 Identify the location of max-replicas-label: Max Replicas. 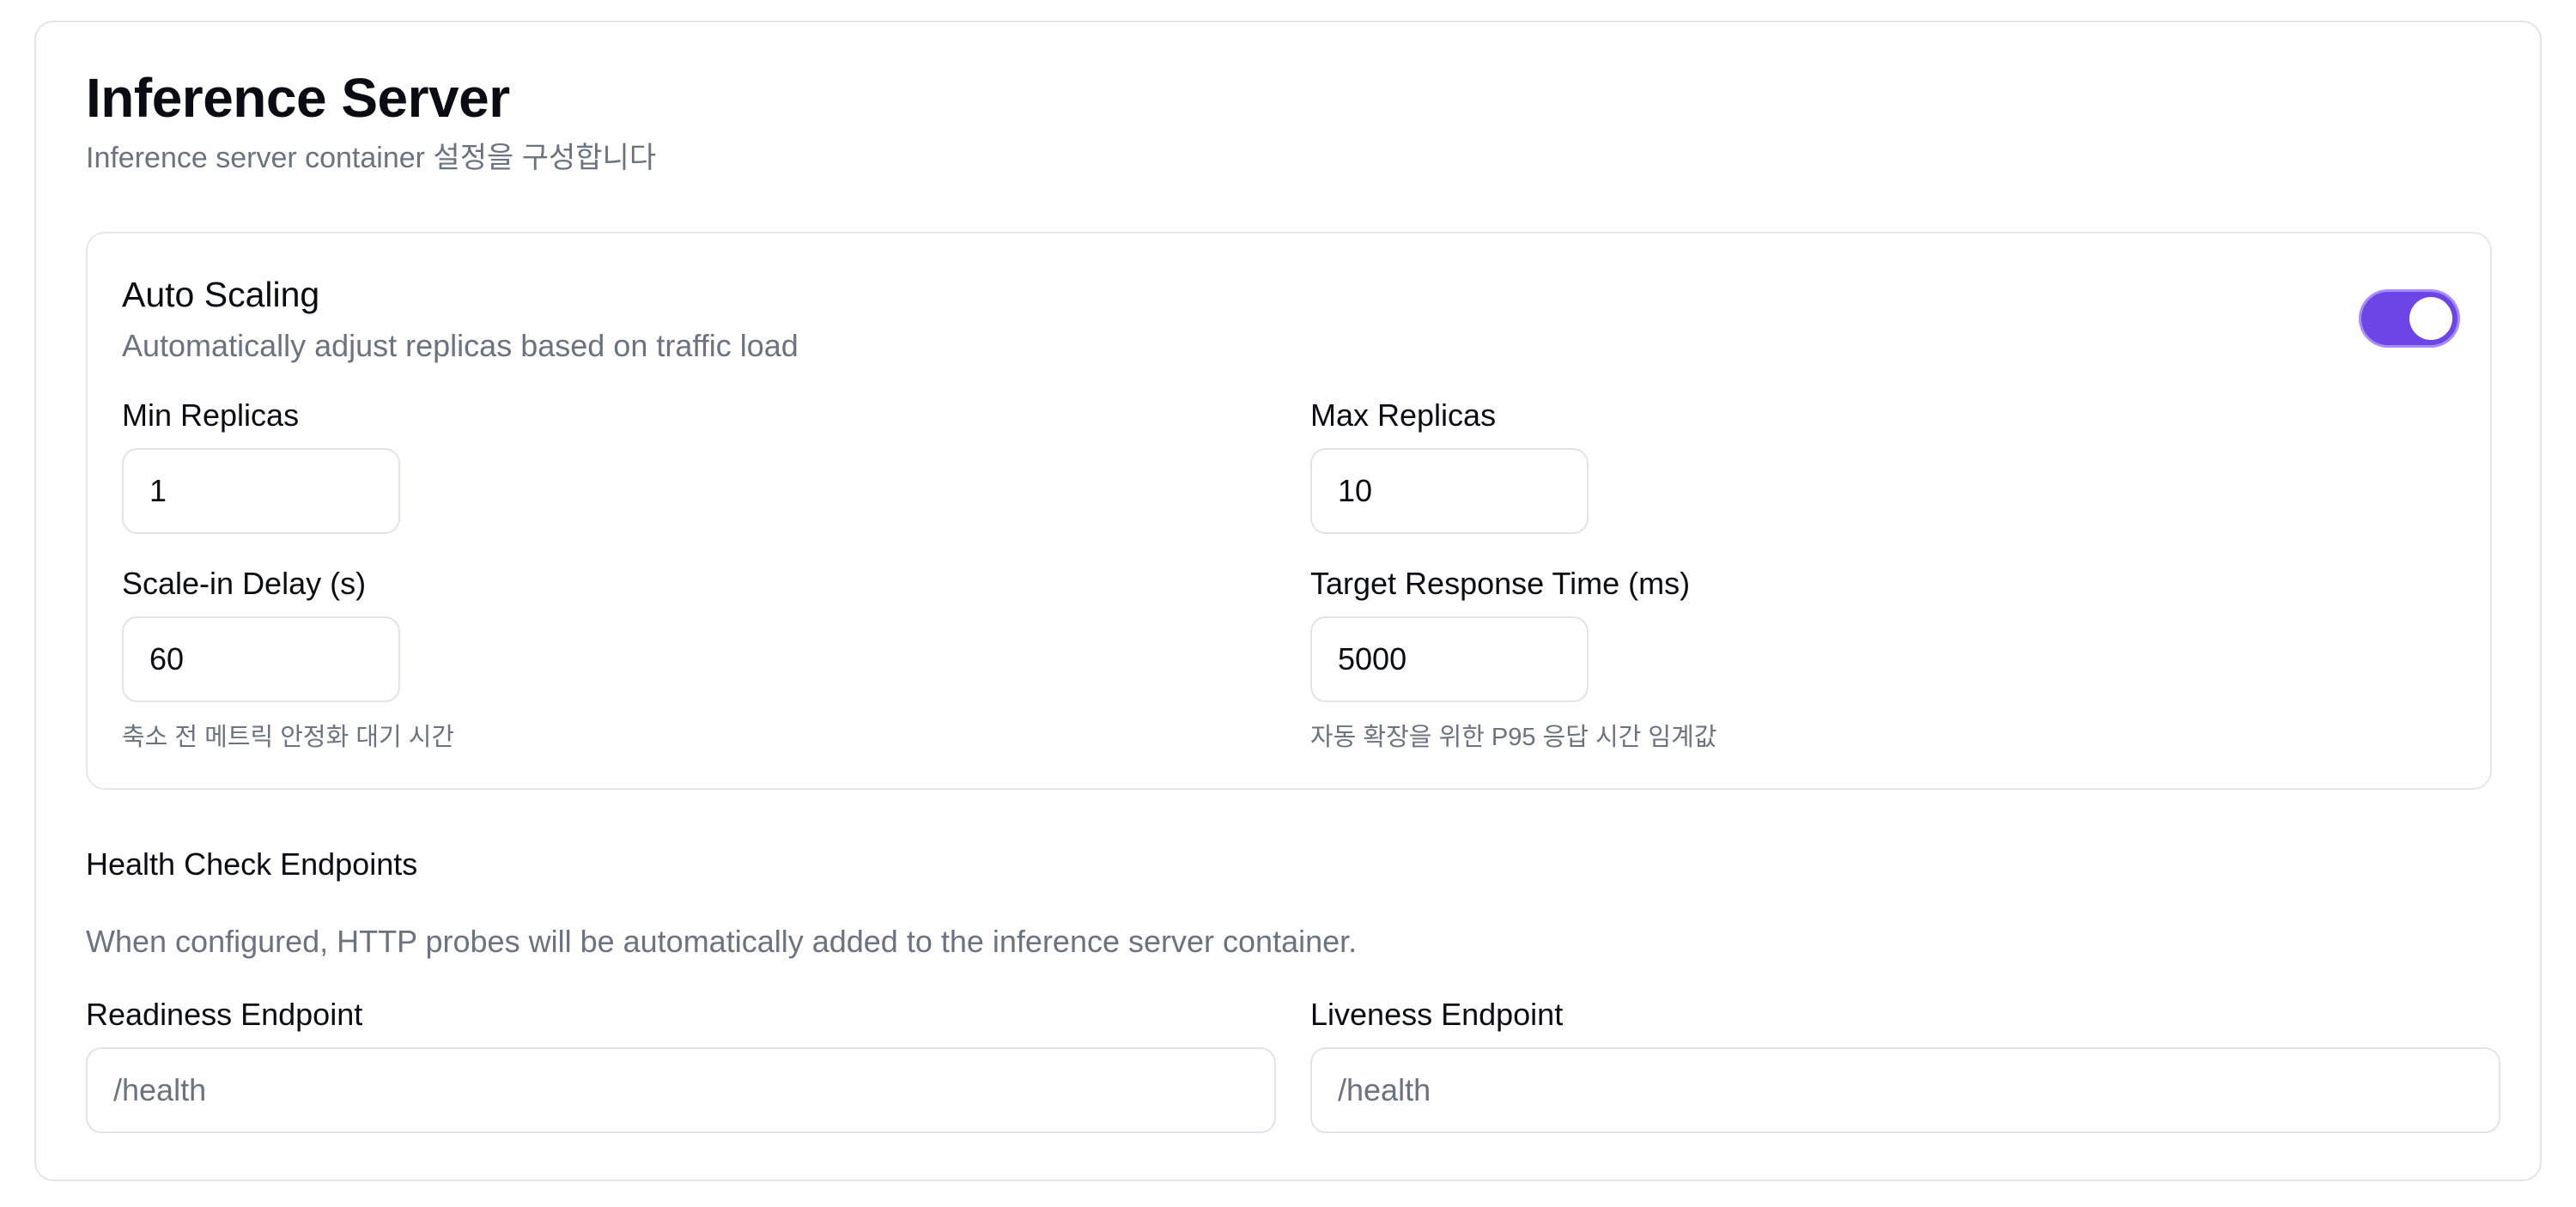
(1404, 415).